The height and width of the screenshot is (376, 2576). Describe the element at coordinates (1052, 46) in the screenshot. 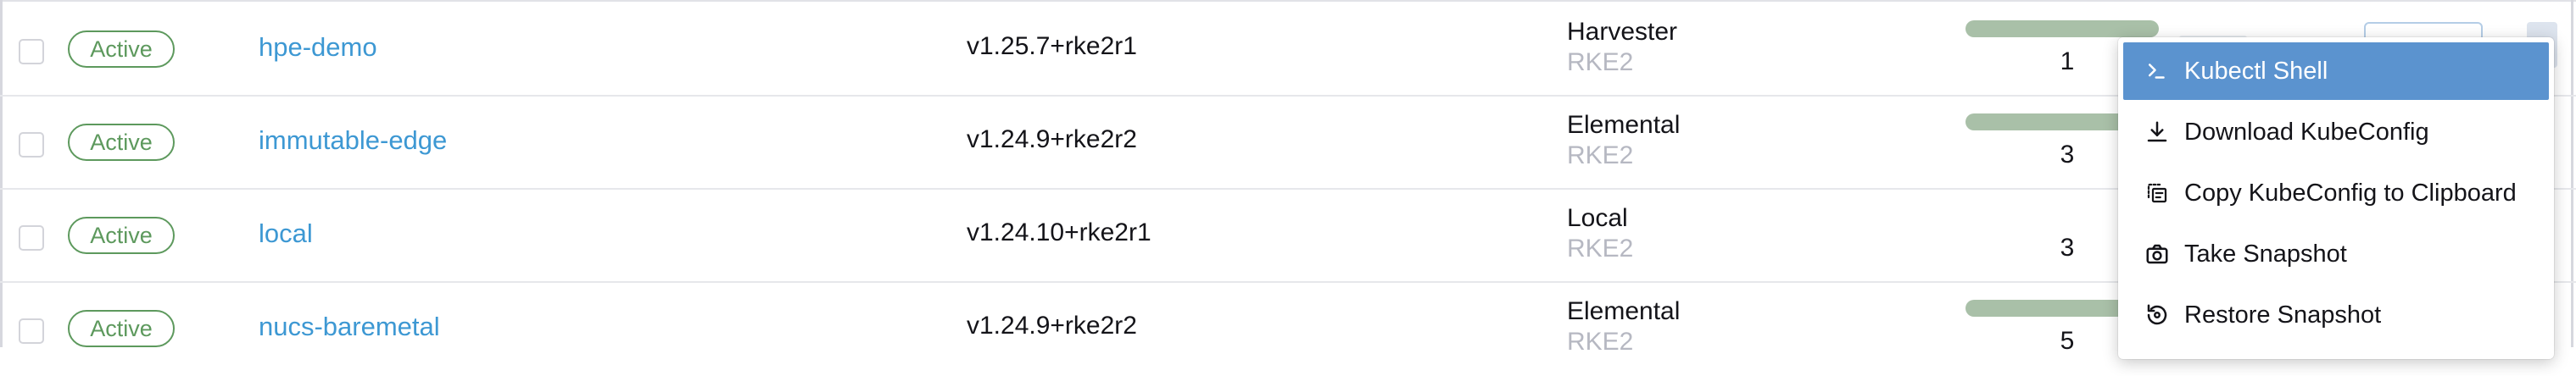

I see `kubernetes-version: v1.25.7+rke2r1` at that location.